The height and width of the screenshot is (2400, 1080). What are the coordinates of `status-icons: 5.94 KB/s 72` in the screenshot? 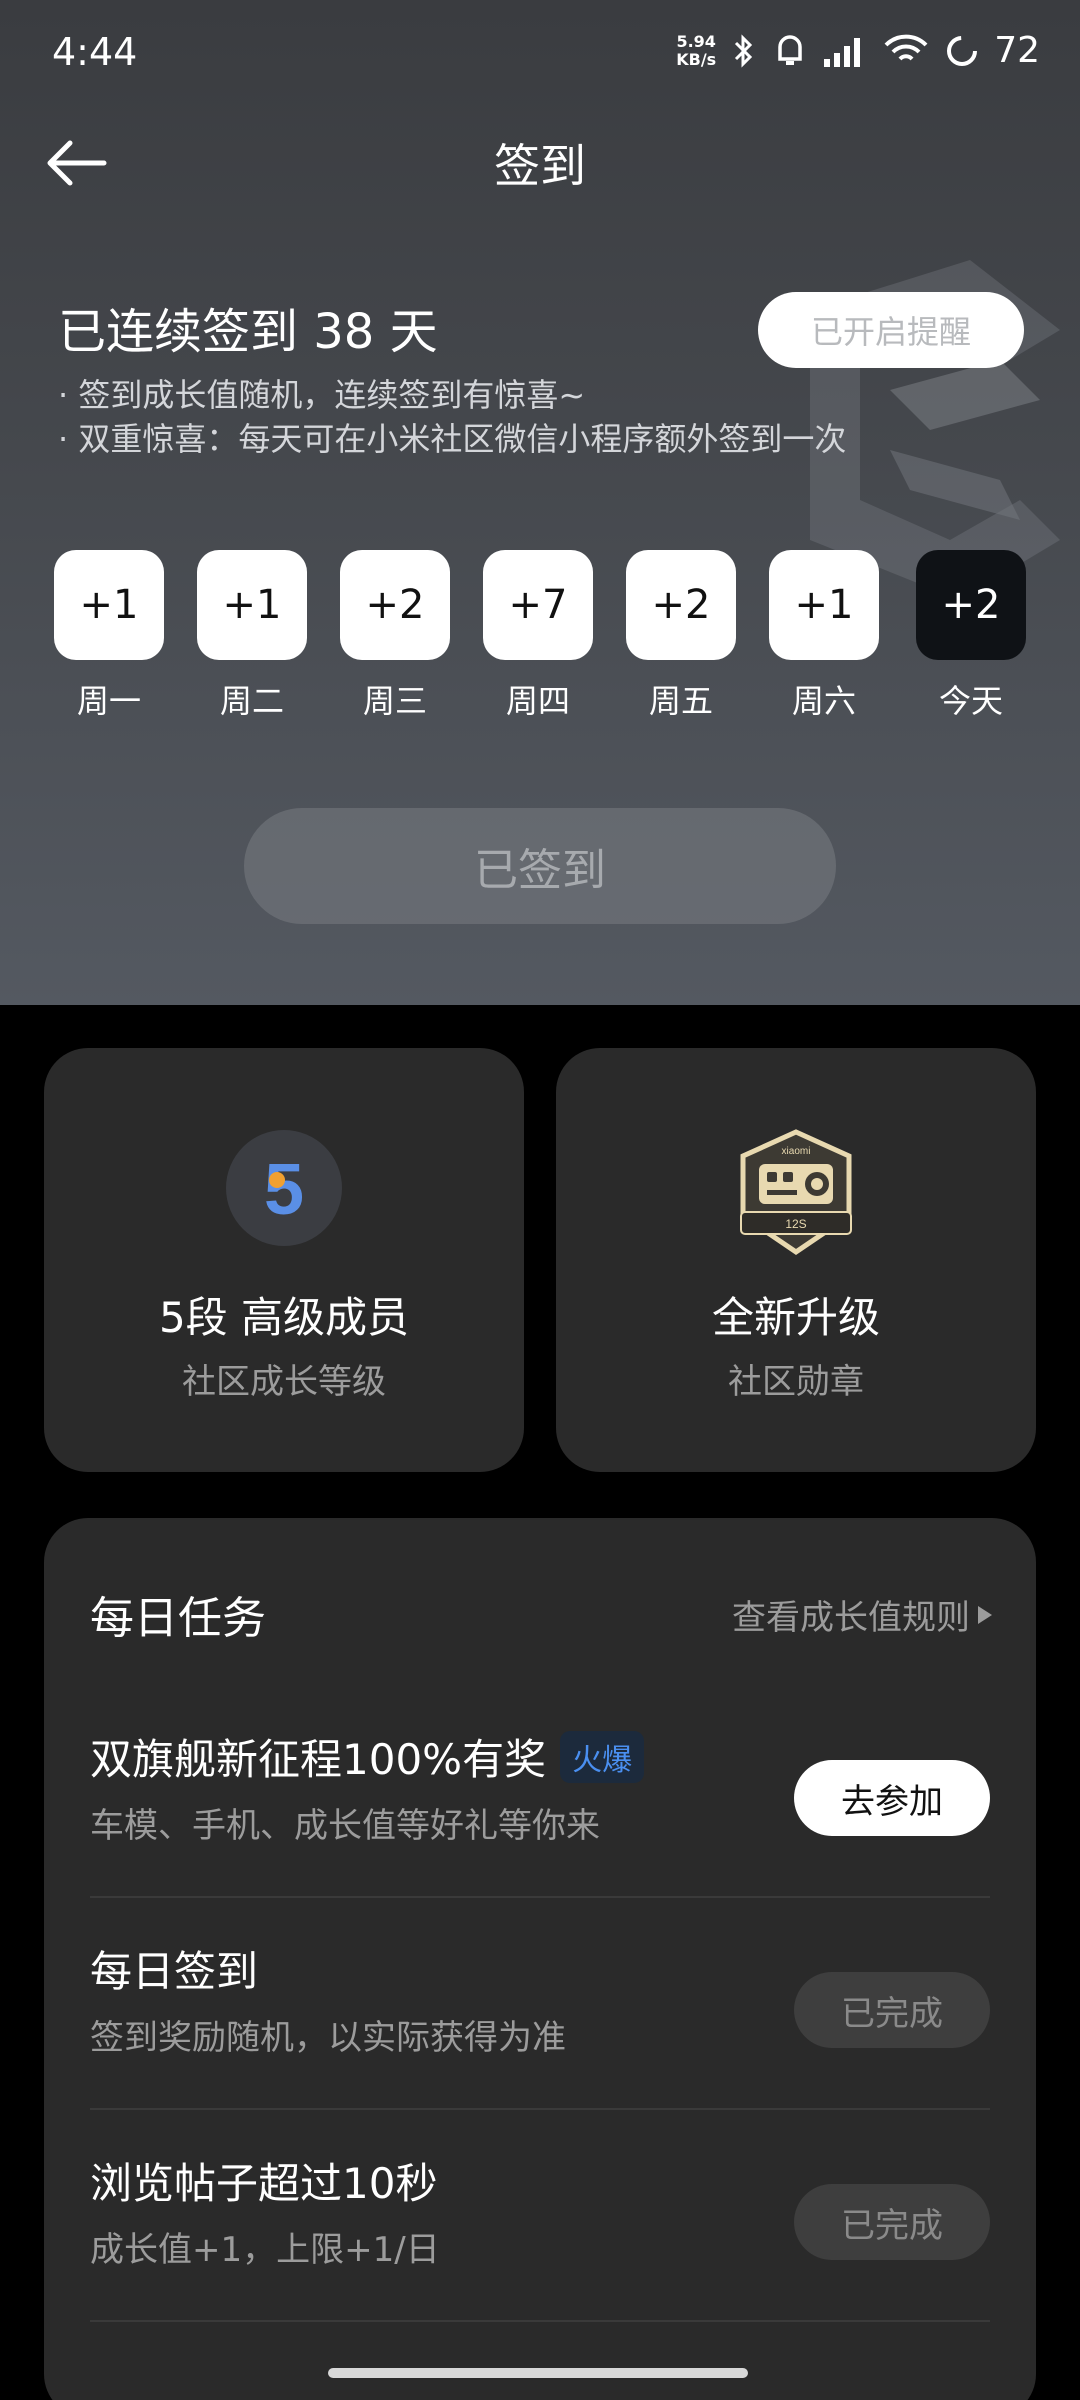 It's located at (858, 50).